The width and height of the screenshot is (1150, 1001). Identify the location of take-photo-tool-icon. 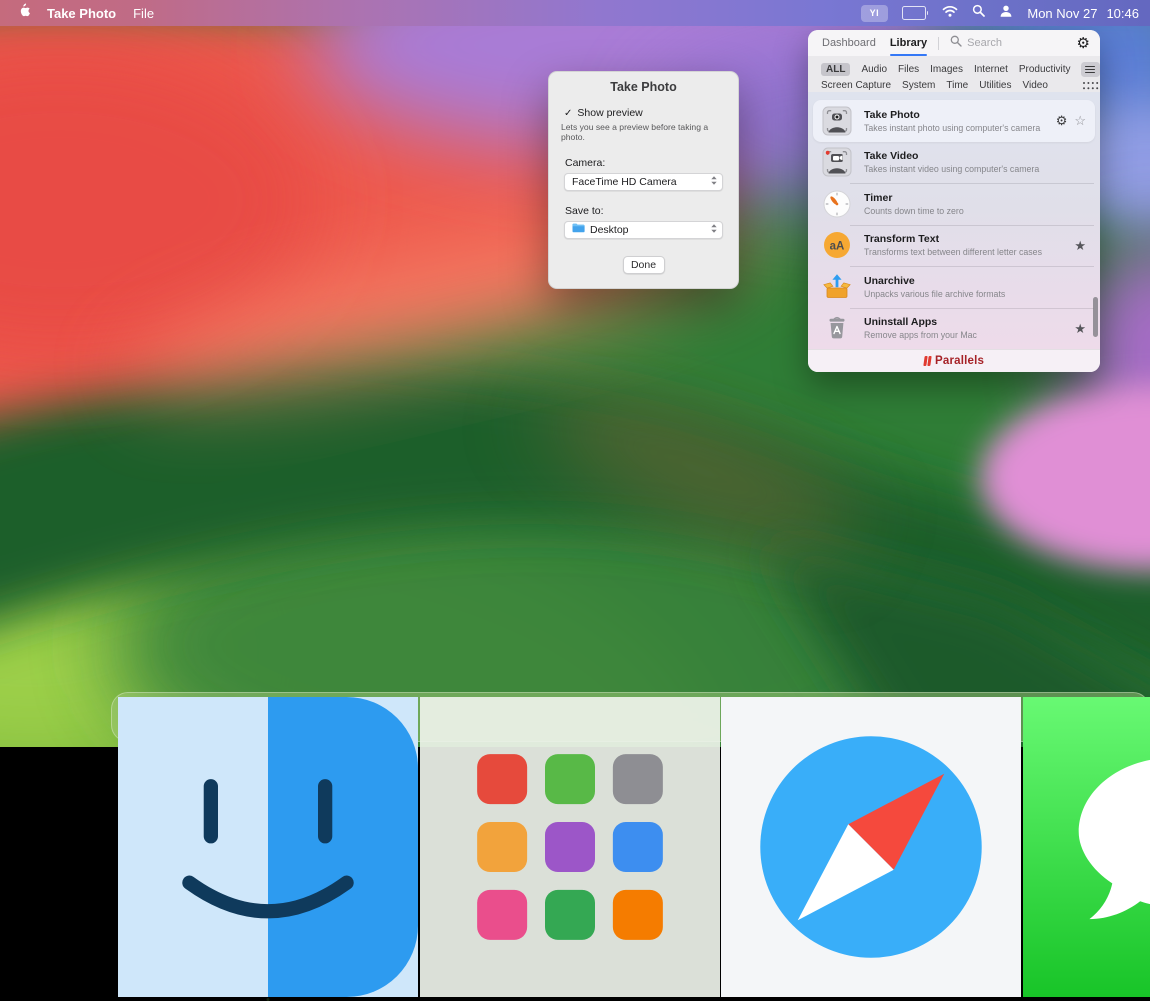
(837, 121).